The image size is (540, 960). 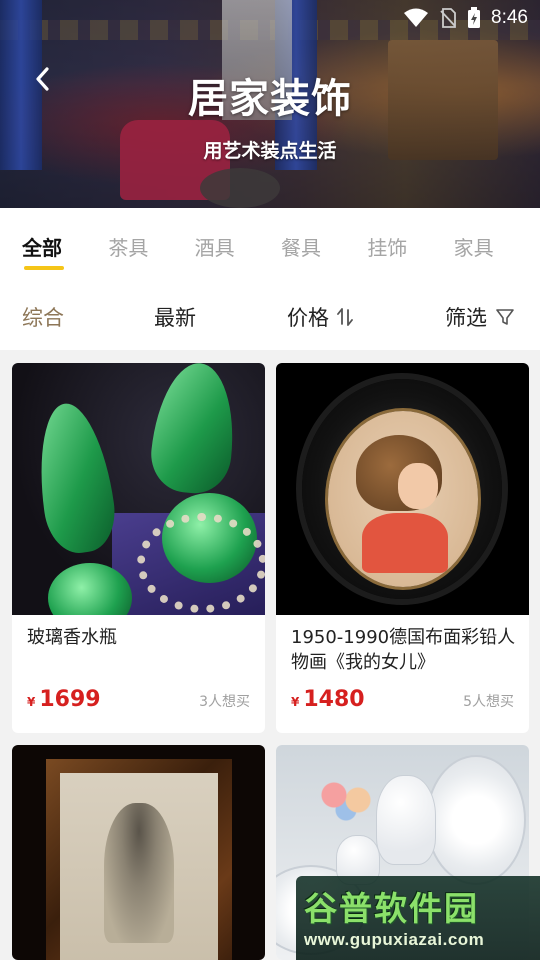 I want to click on price-value: 1480, so click(x=334, y=699).